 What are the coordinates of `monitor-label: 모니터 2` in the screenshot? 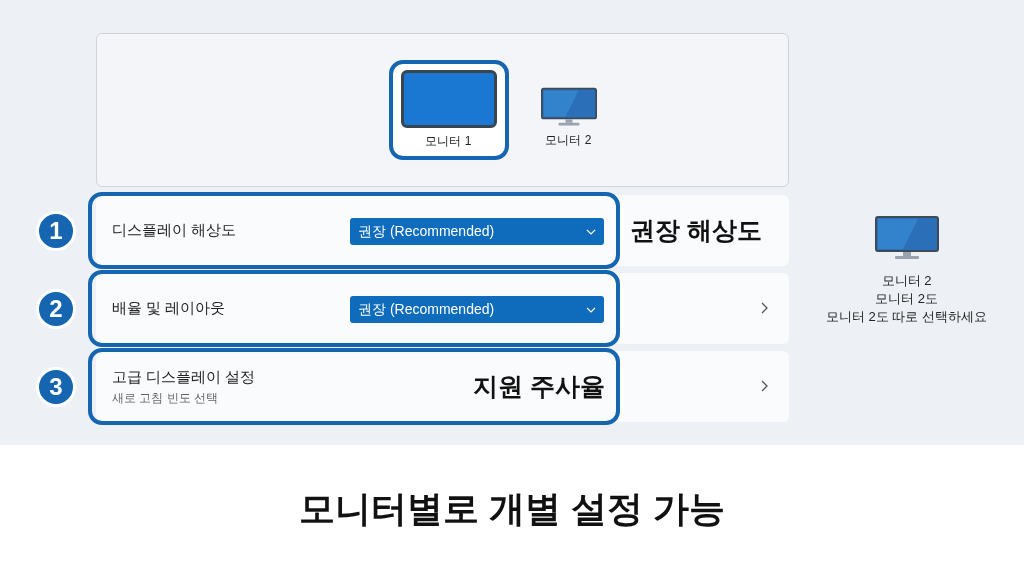 It's located at (568, 140).